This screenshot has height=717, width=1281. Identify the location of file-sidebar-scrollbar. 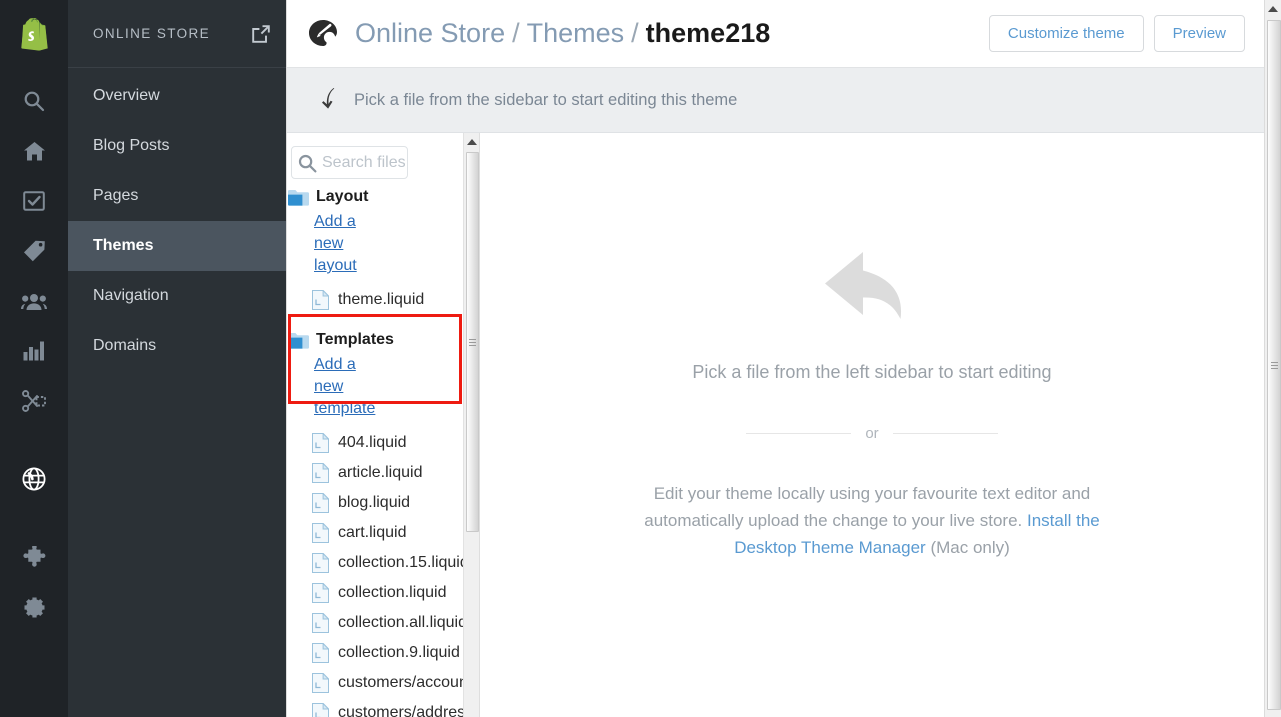
(471, 425).